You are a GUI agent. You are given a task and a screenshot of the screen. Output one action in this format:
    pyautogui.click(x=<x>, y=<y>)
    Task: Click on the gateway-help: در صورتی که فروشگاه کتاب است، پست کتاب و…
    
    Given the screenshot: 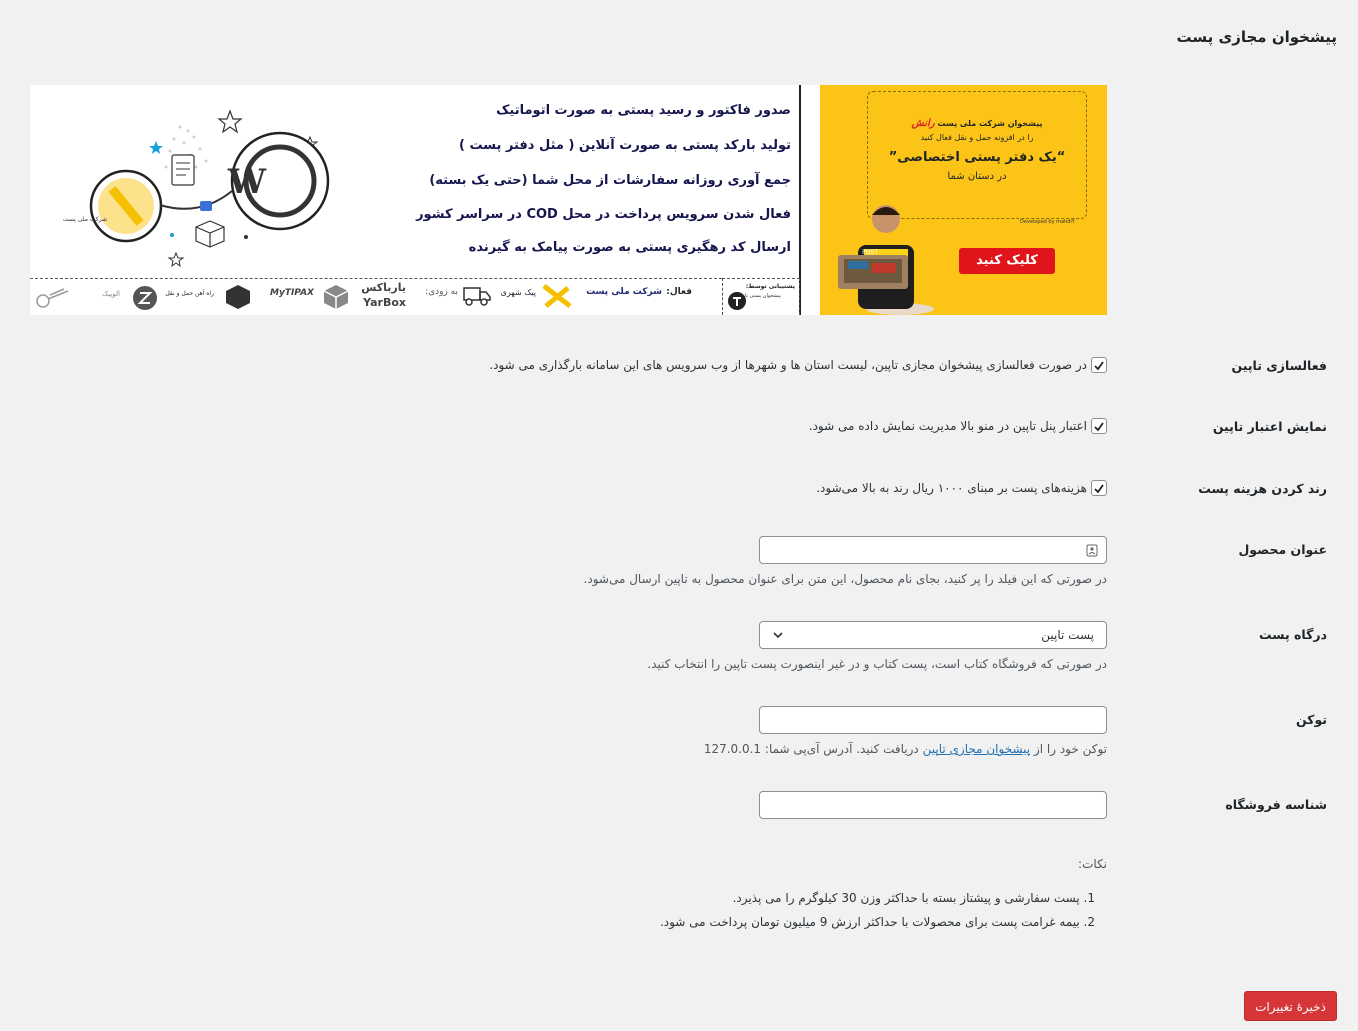 What is the action you would take?
    pyautogui.click(x=877, y=664)
    